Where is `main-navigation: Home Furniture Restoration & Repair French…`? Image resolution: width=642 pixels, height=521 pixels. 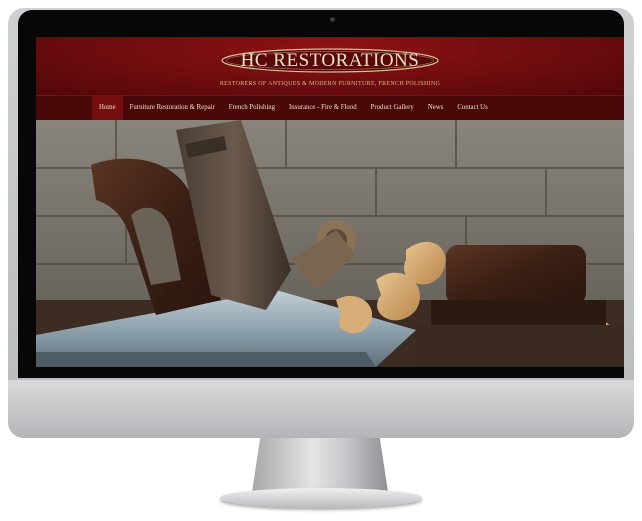
main-navigation: Home Furniture Restoration & Repair French… is located at coordinates (330, 108).